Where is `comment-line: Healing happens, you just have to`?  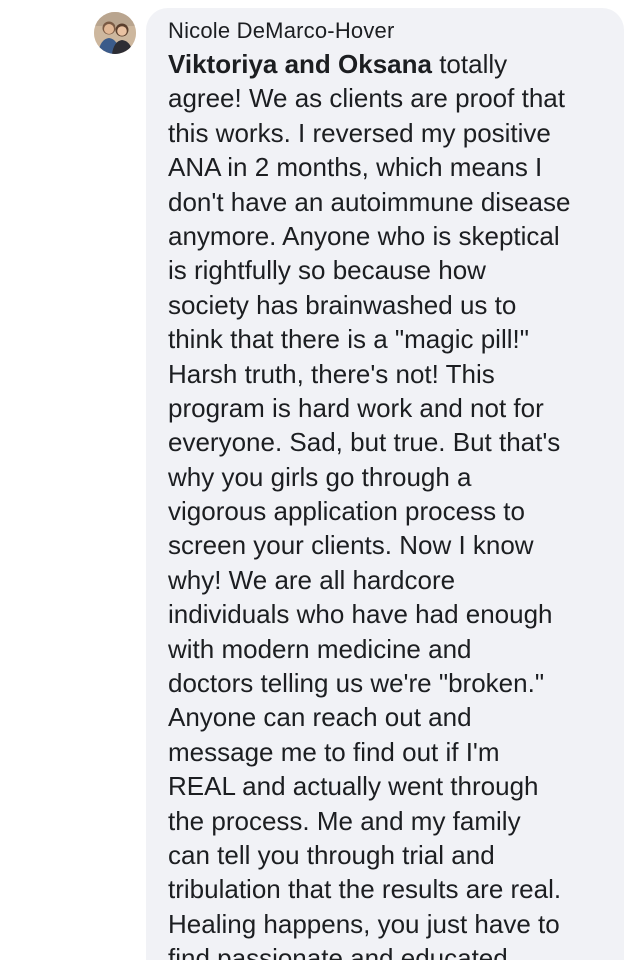
comment-line: Healing happens, you just have to is located at coordinates (364, 923).